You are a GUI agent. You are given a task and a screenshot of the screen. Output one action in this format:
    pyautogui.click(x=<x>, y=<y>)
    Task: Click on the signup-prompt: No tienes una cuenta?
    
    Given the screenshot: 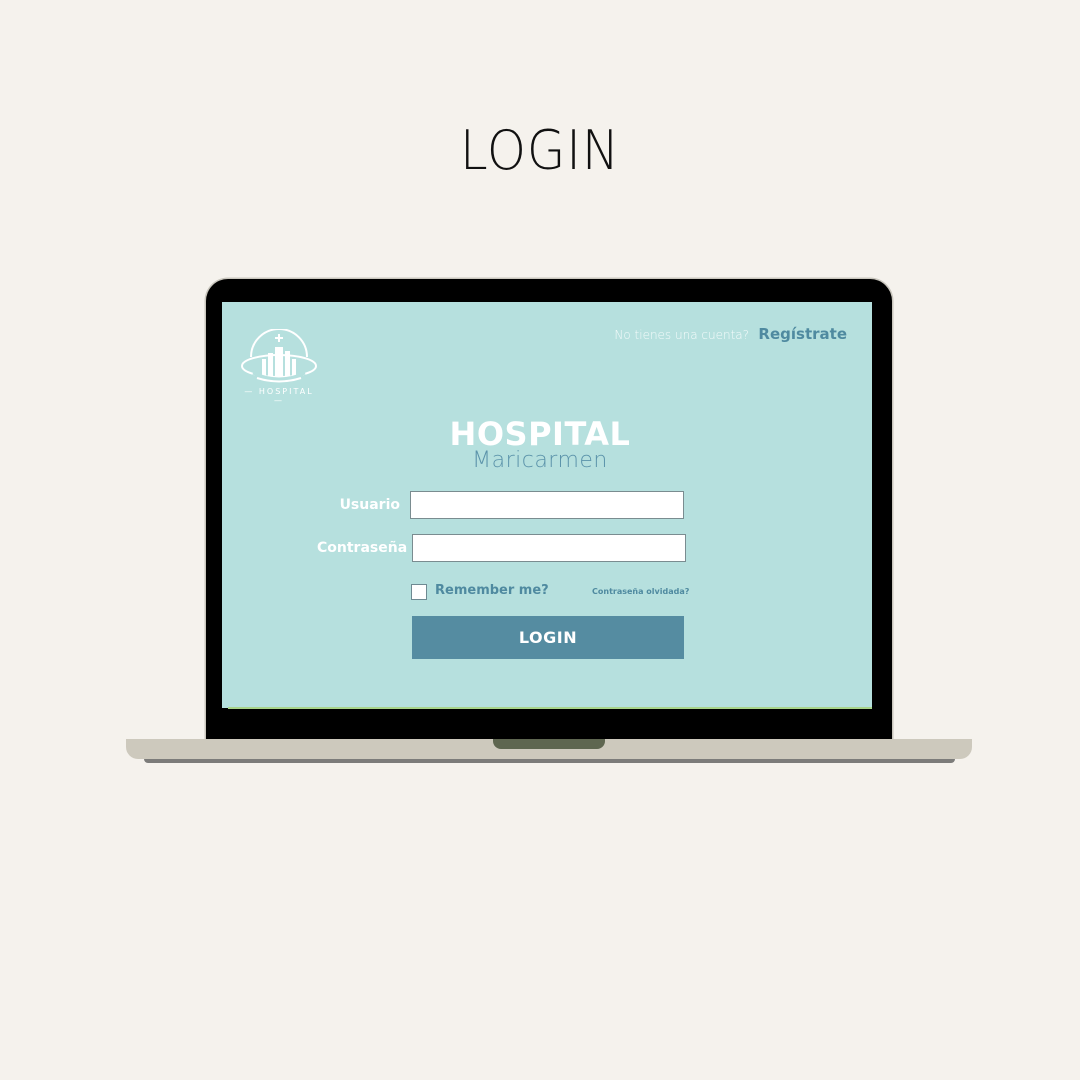 What is the action you would take?
    pyautogui.click(x=681, y=335)
    